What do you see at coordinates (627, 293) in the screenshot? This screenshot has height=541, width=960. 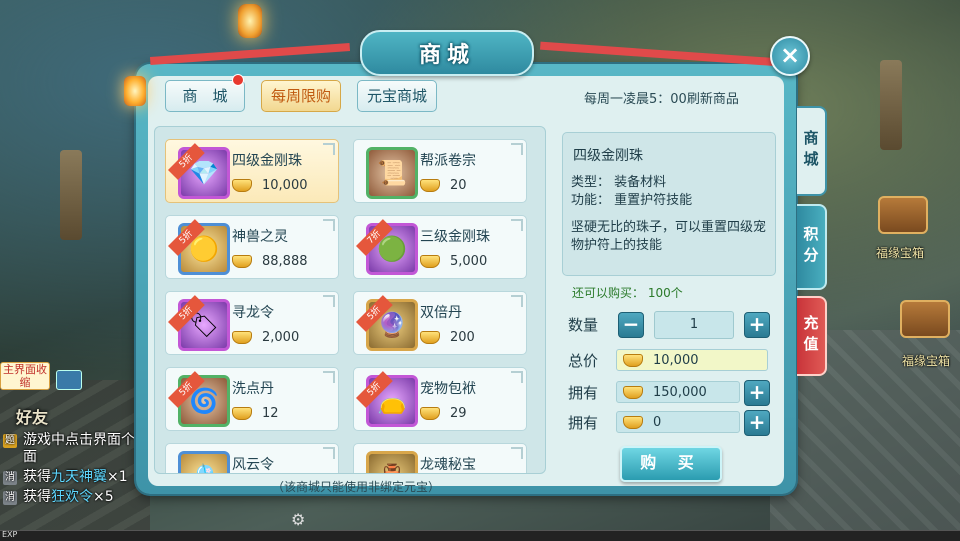 I see `purchase-limit: 还可以购买： 100个` at bounding box center [627, 293].